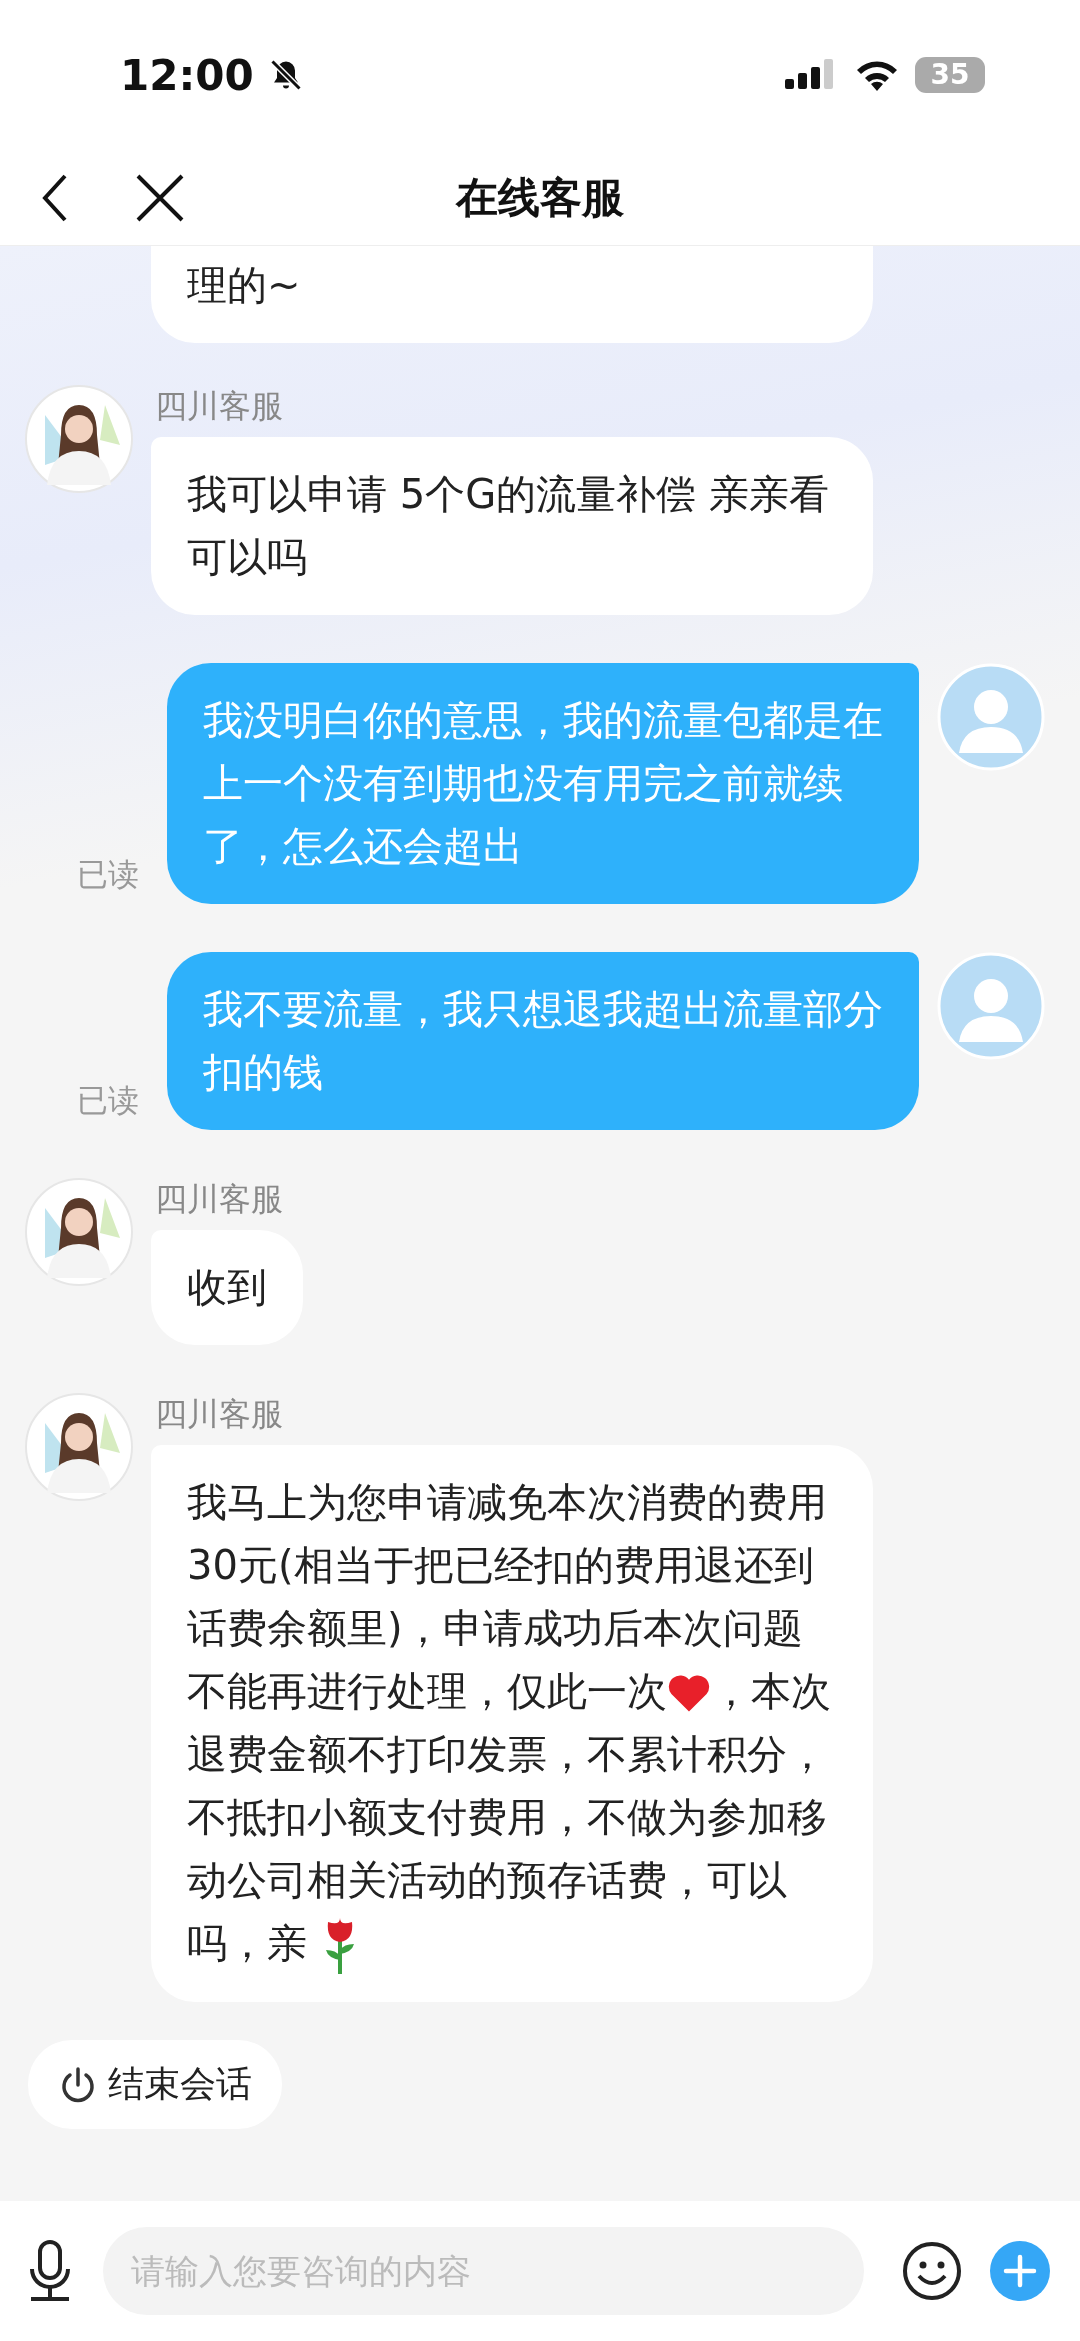  I want to click on message-input: 请输入您要咨询的内容, so click(483, 2271).